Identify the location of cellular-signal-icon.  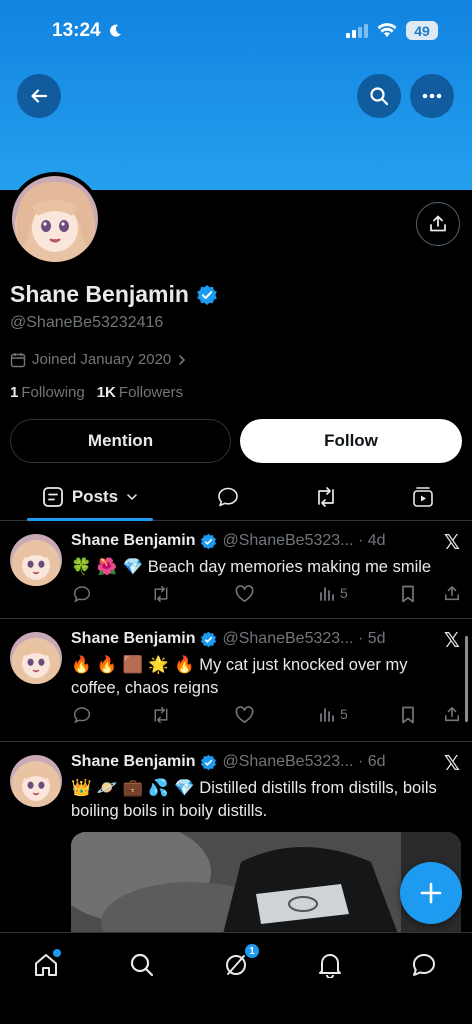
(357, 30).